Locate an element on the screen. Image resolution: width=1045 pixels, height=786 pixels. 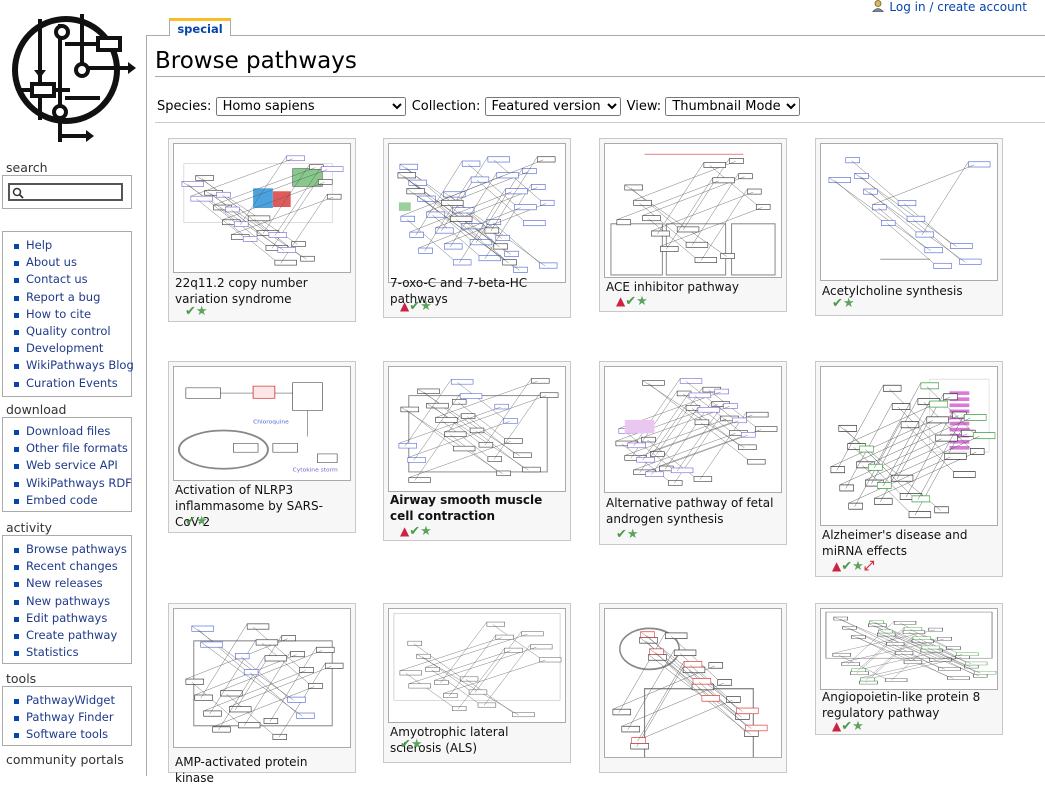
sidebar-nav-link: Curation Events is located at coordinates (72, 383).